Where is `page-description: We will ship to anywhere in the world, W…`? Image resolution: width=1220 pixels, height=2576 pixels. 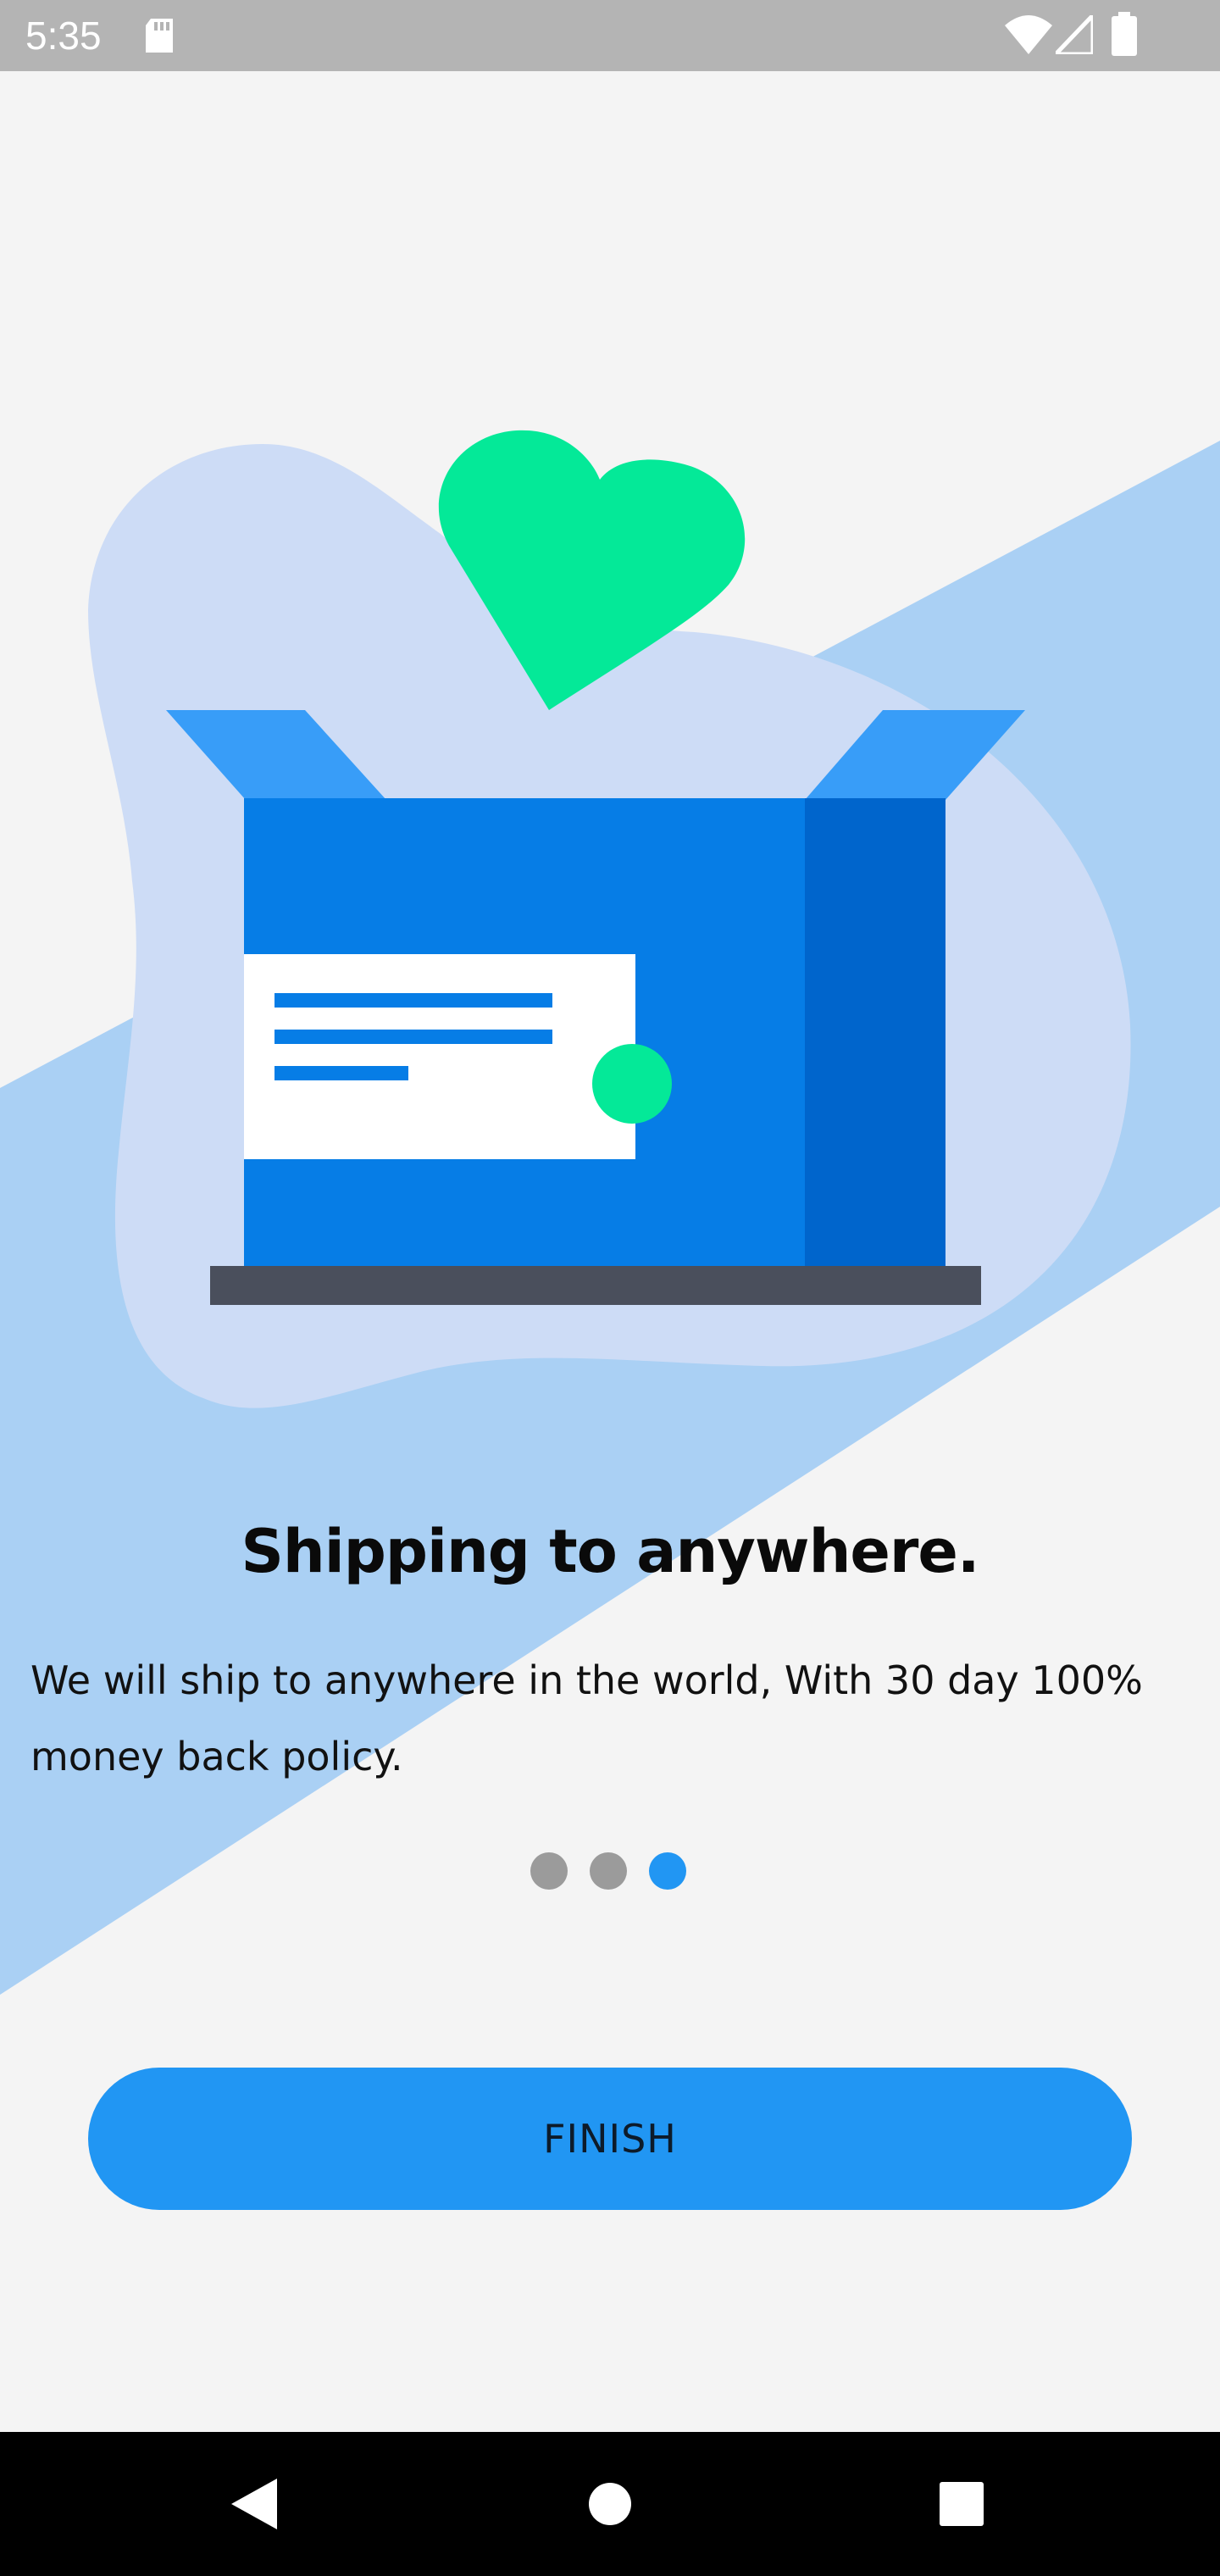
page-description: We will ship to anywhere in the world, W… is located at coordinates (586, 1718).